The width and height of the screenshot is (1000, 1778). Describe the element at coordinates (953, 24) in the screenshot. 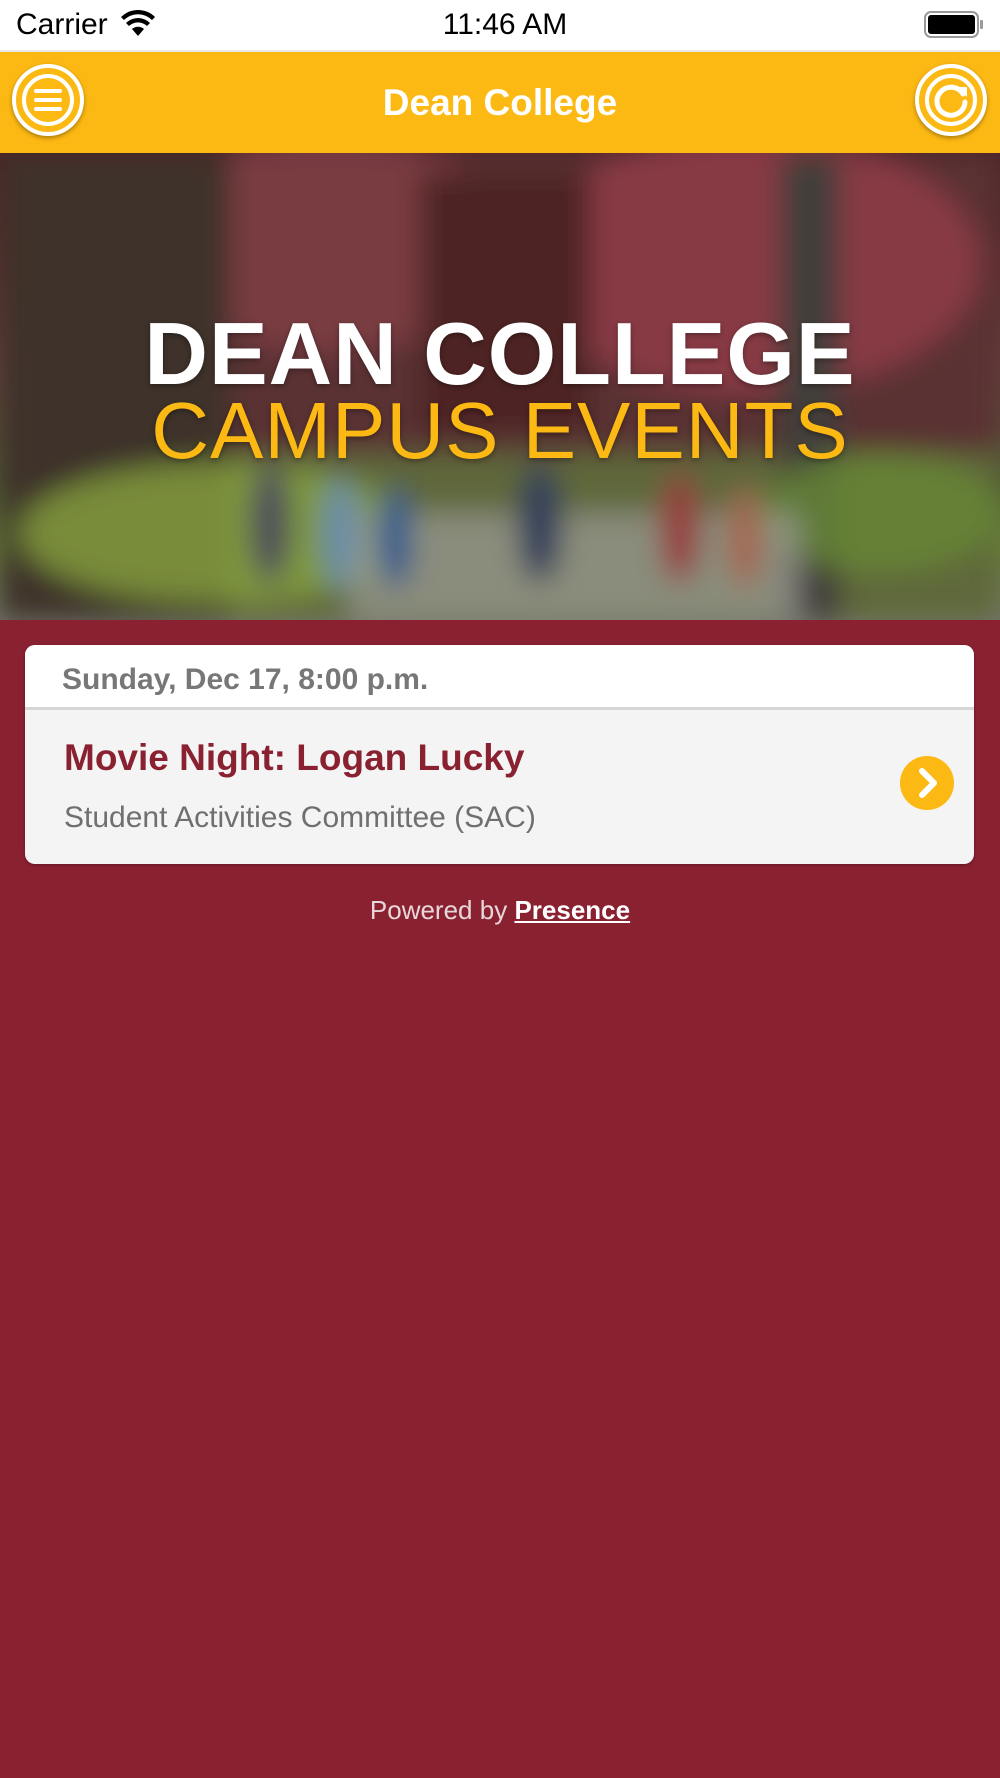

I see `battery-icon` at that location.